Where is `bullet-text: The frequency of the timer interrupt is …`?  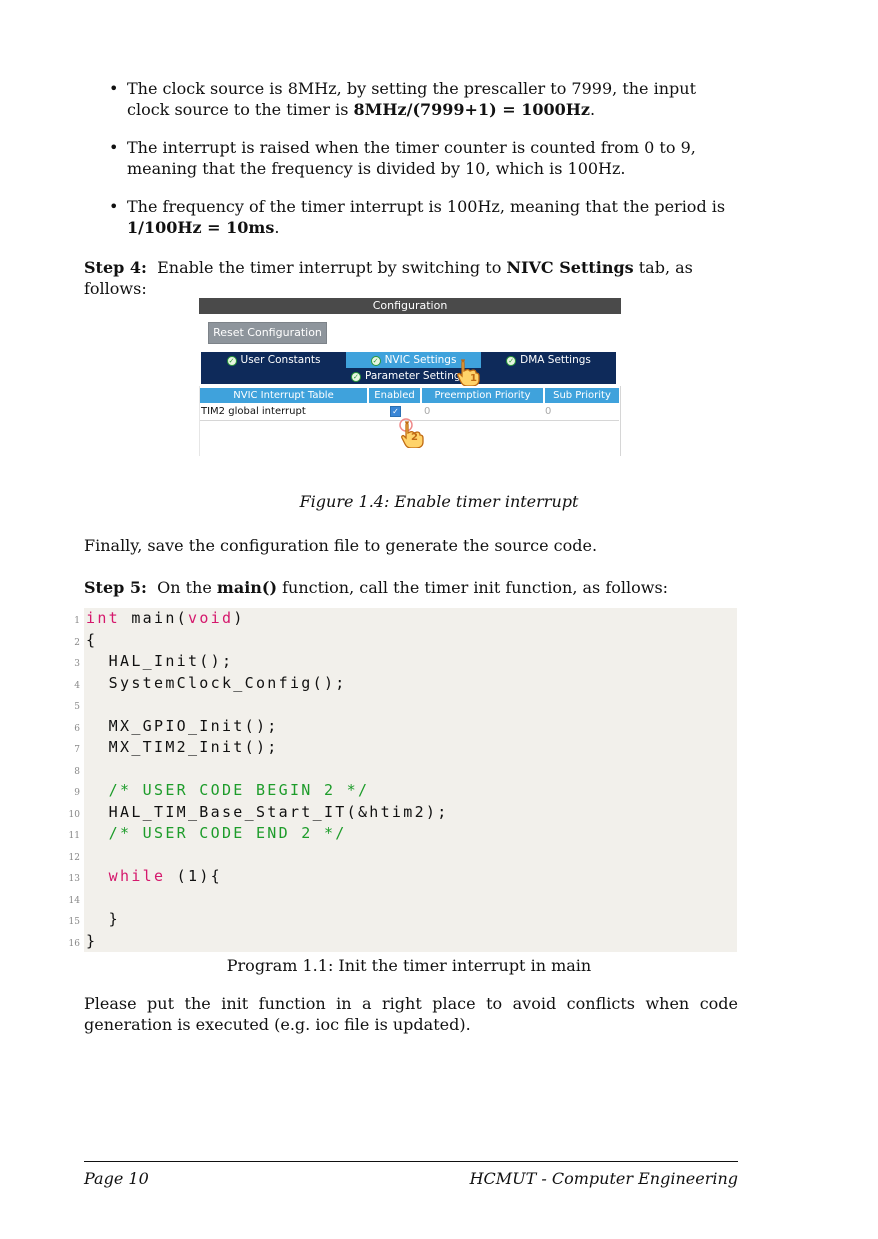
bullet-text: The frequency of the timer interrupt is … is located at coordinates (426, 206).